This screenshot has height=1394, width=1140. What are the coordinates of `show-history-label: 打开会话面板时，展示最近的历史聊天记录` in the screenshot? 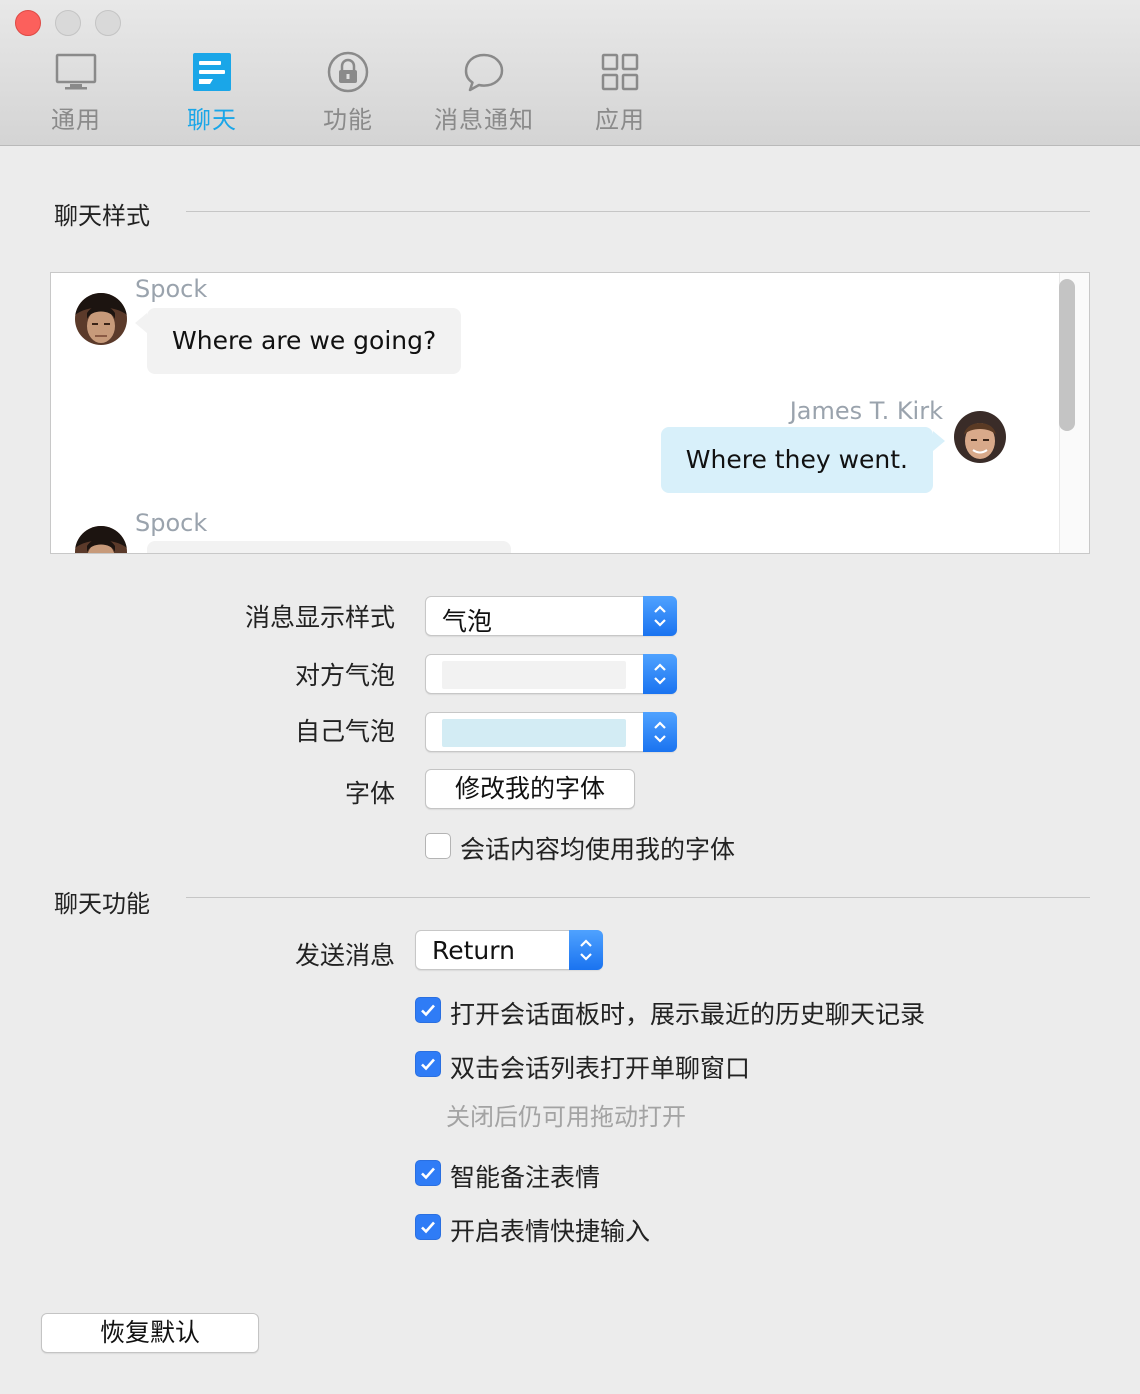 It's located at (687, 1013).